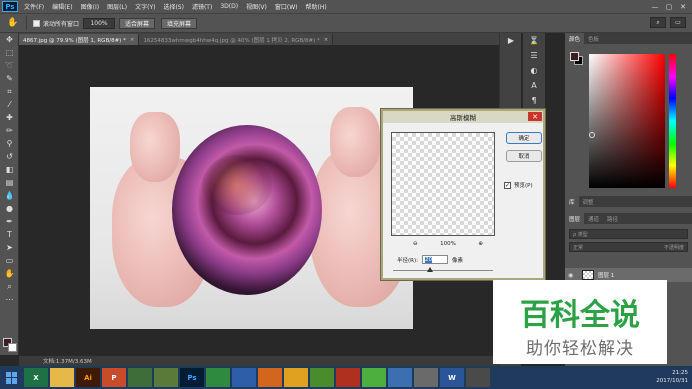  What do you see at coordinates (443, 184) in the screenshot?
I see `blur-preview-area` at bounding box center [443, 184].